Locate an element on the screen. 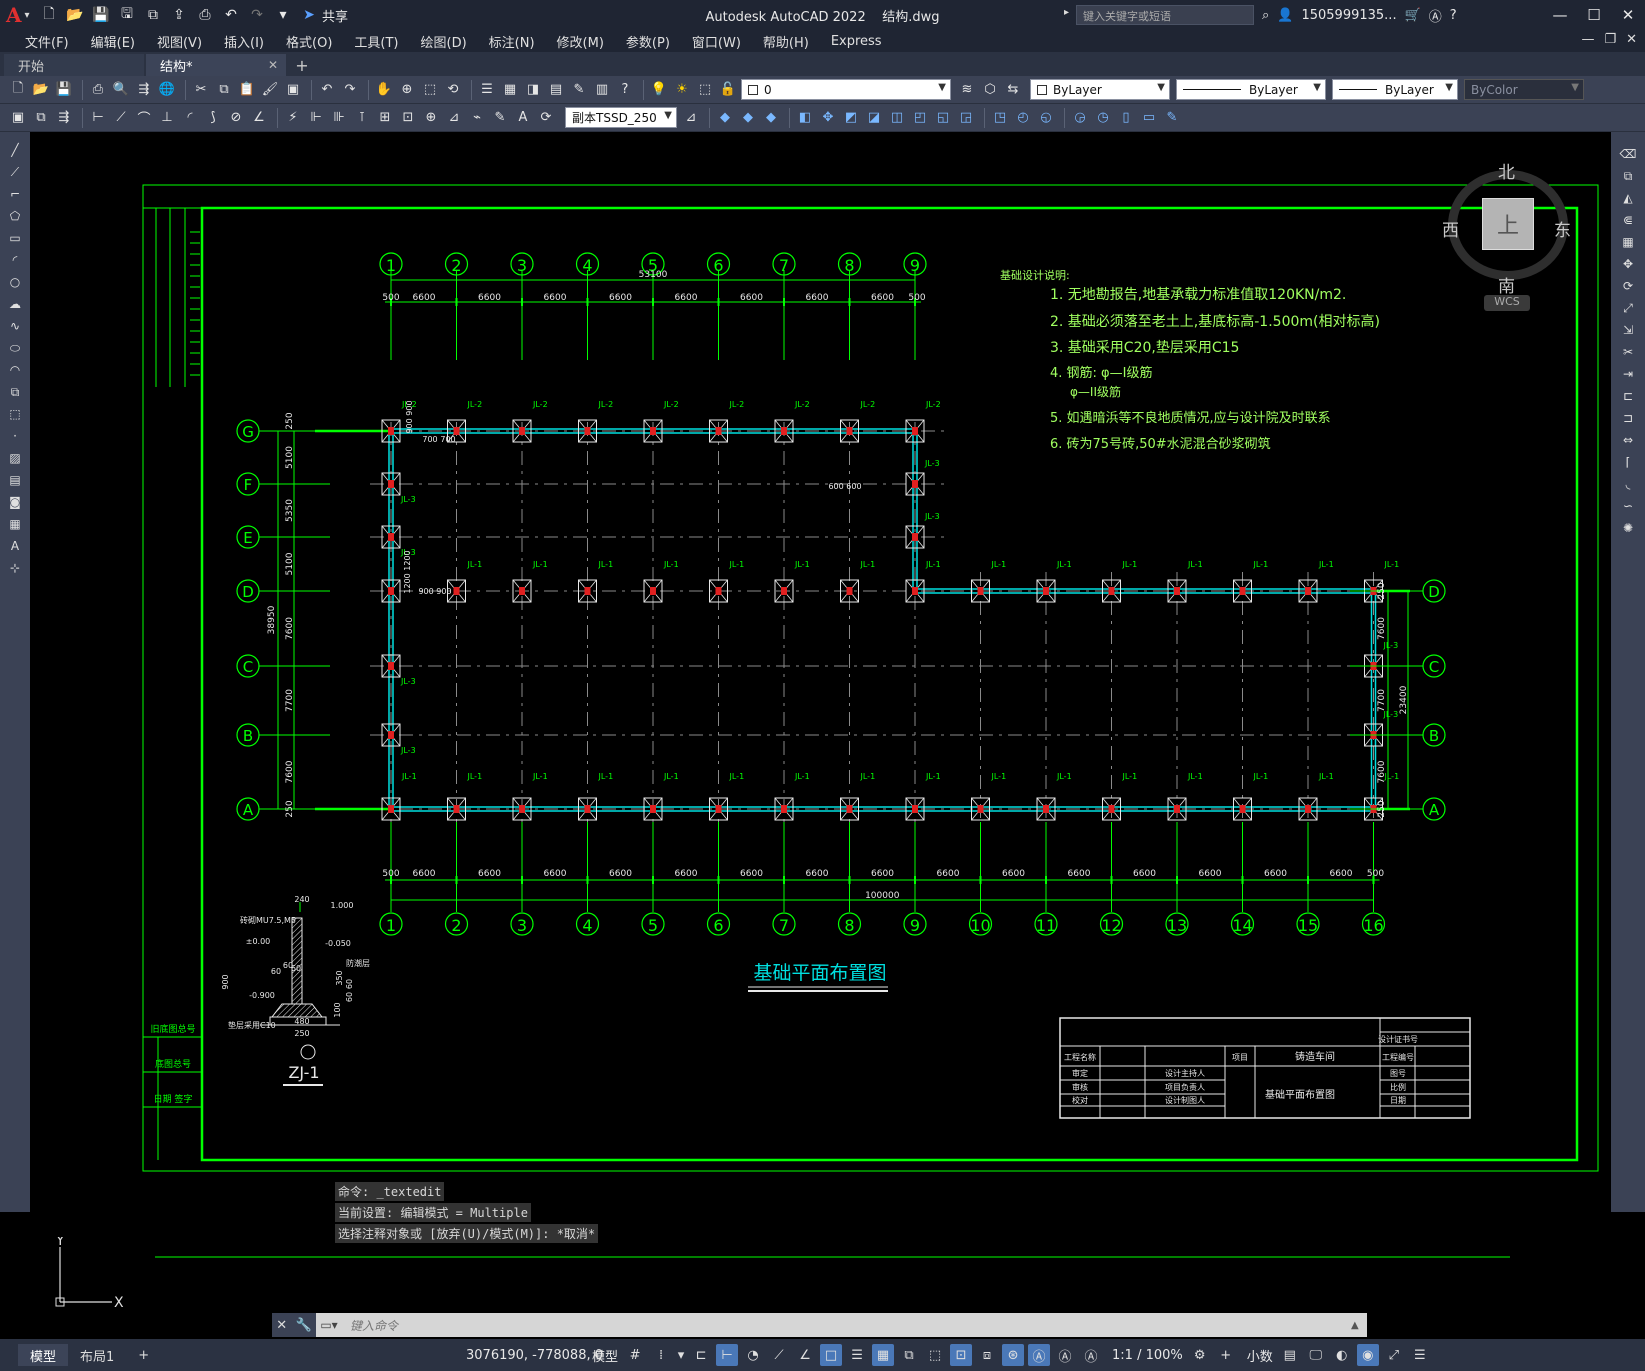 The height and width of the screenshot is (1371, 1645). snap-dropdown-icon: ▾ is located at coordinates (681, 1355).